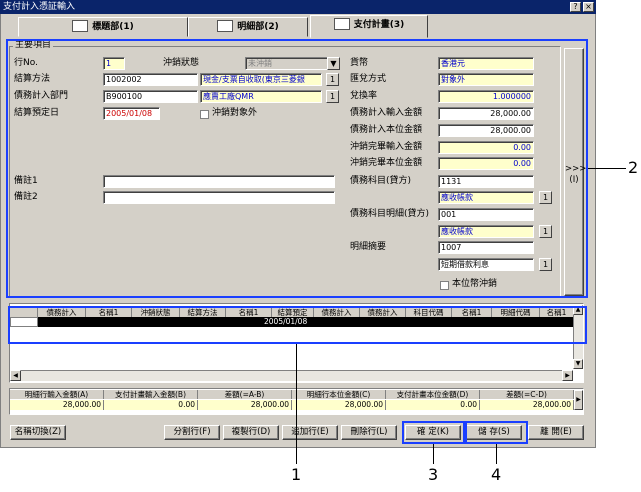  I want to click on total-header: 明細行本位金額(C), so click(339, 394).